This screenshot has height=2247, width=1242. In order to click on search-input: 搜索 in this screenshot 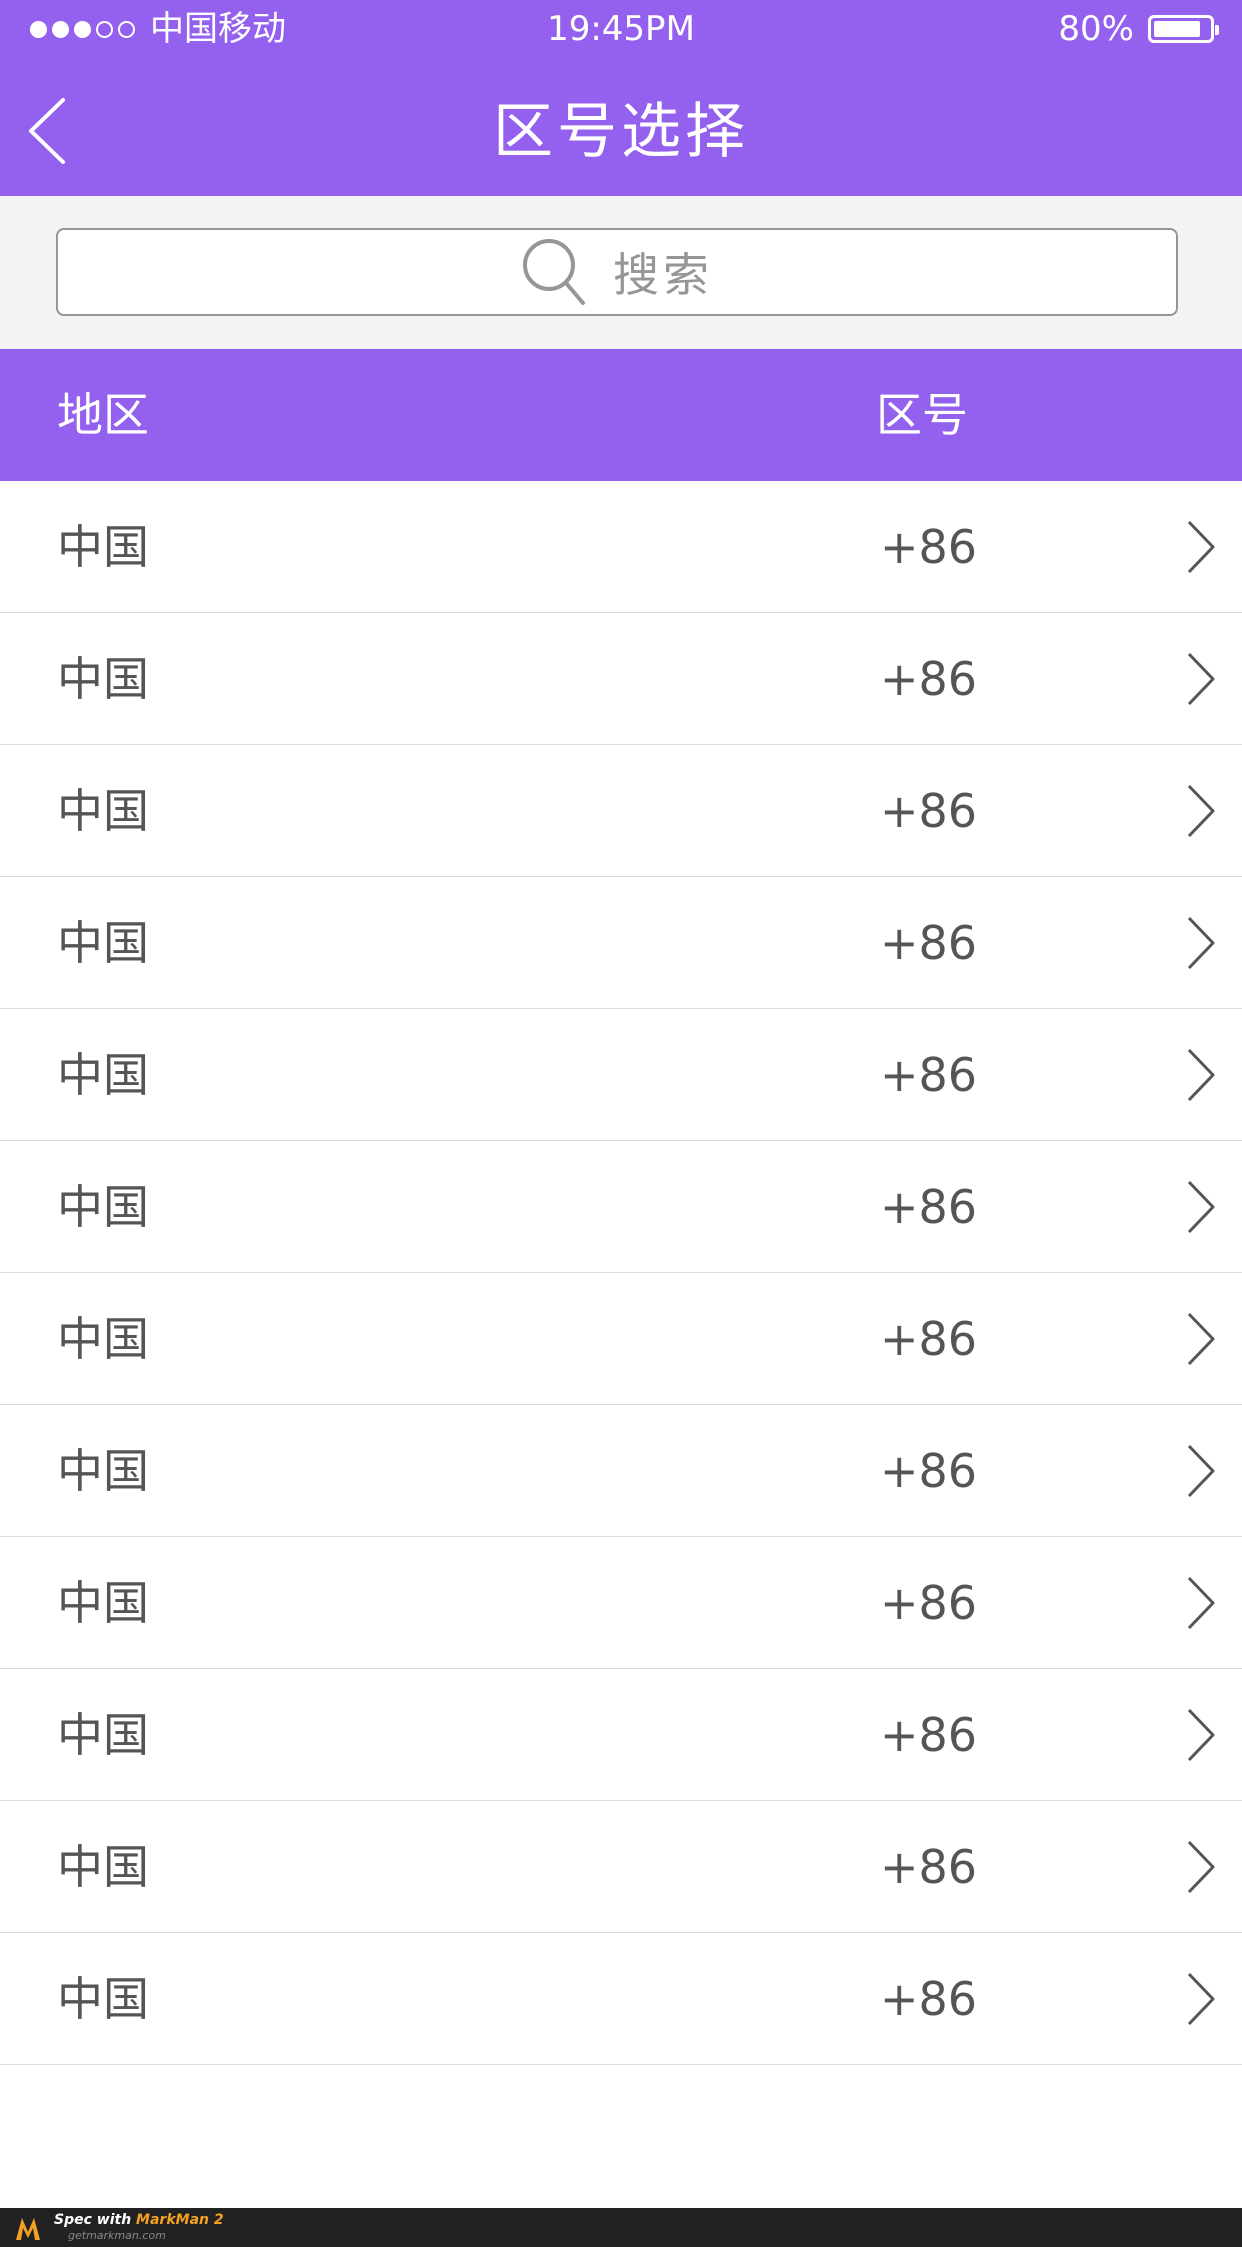, I will do `click(617, 272)`.